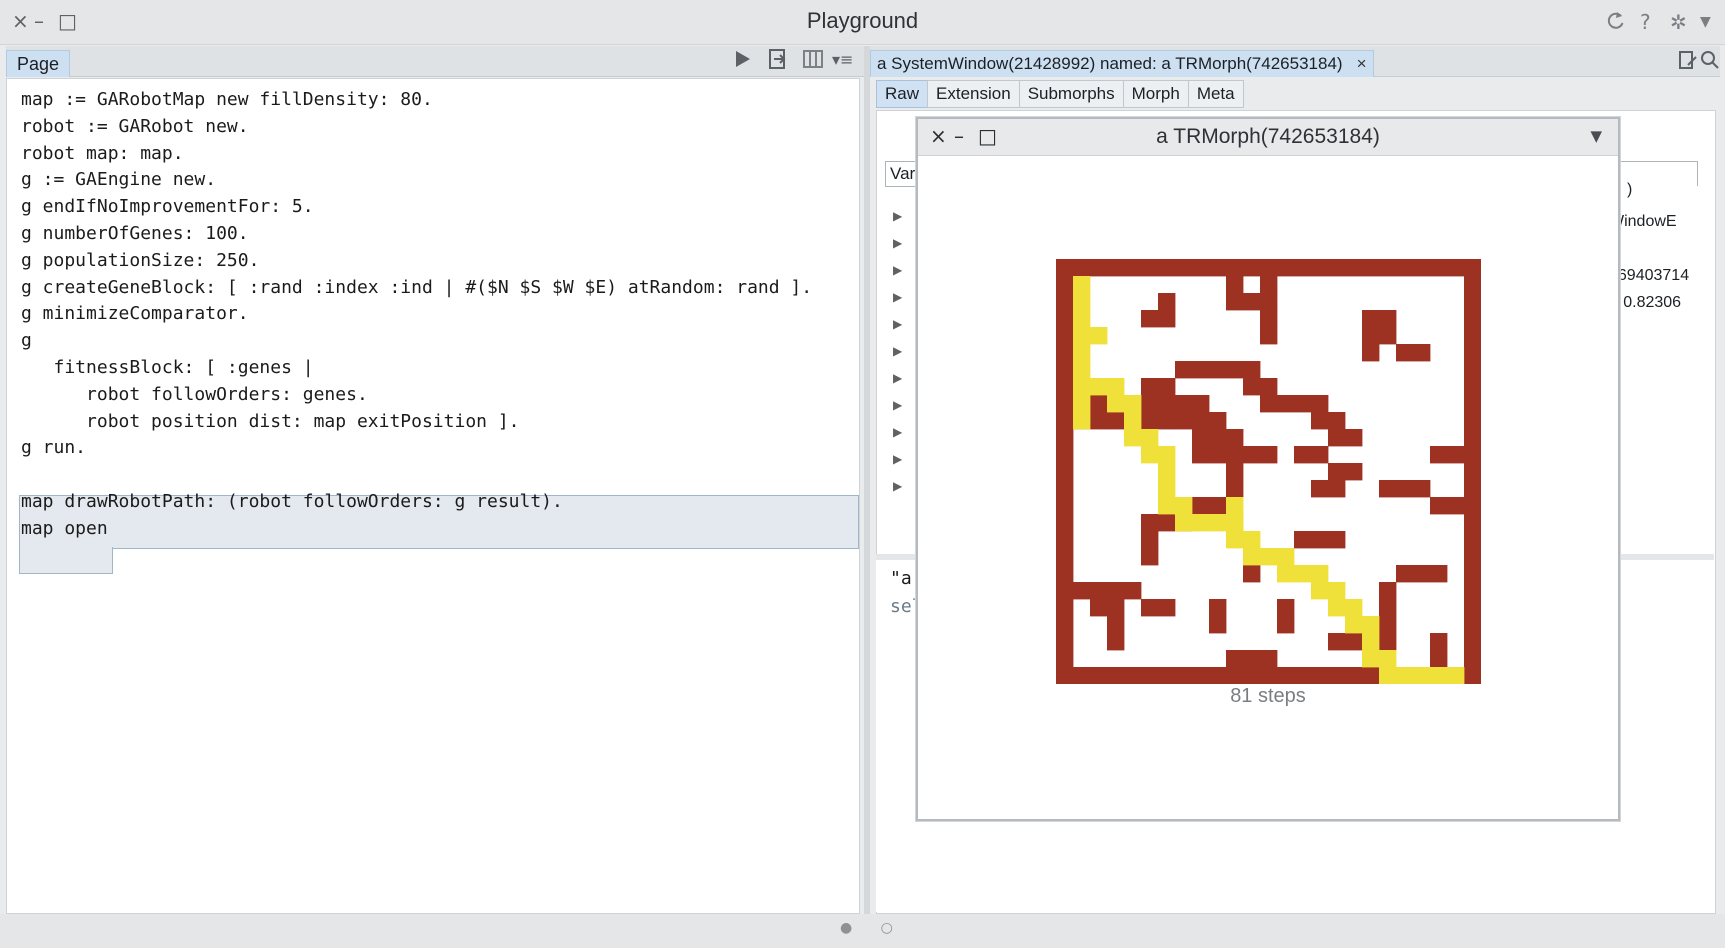  Describe the element at coordinates (1362, 63) in the screenshot. I see `tab-close-icon: ×` at that location.